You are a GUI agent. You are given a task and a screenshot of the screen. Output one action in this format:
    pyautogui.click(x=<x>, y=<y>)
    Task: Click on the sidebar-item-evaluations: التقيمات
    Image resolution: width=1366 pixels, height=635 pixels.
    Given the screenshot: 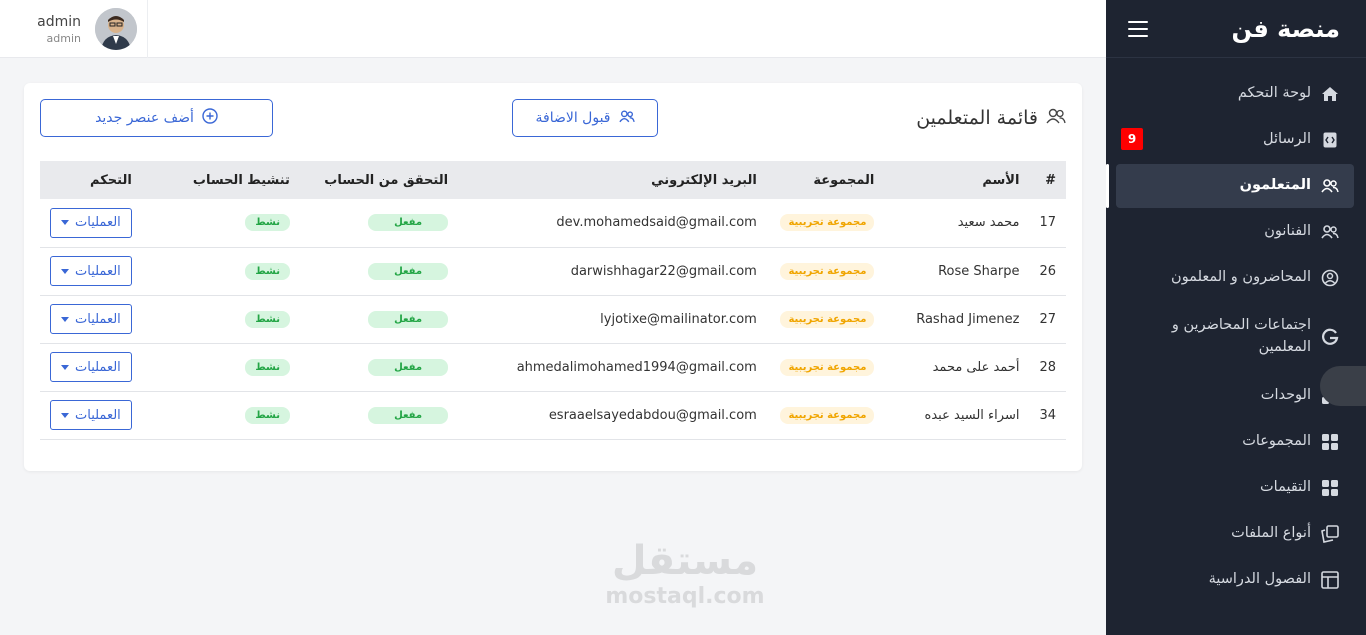 What is the action you would take?
    pyautogui.click(x=1235, y=488)
    